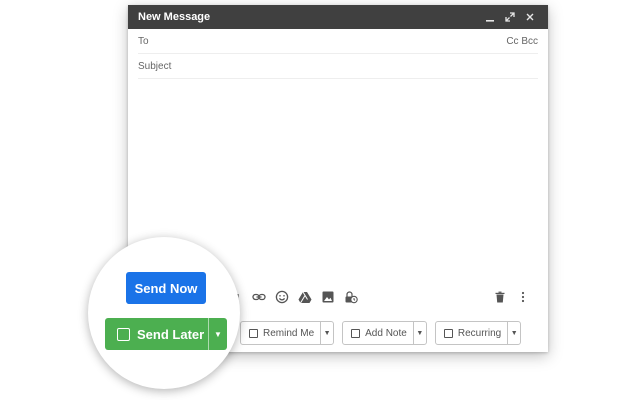 The width and height of the screenshot is (640, 400). Describe the element at coordinates (143, 41) in the screenshot. I see `to-label: To` at that location.